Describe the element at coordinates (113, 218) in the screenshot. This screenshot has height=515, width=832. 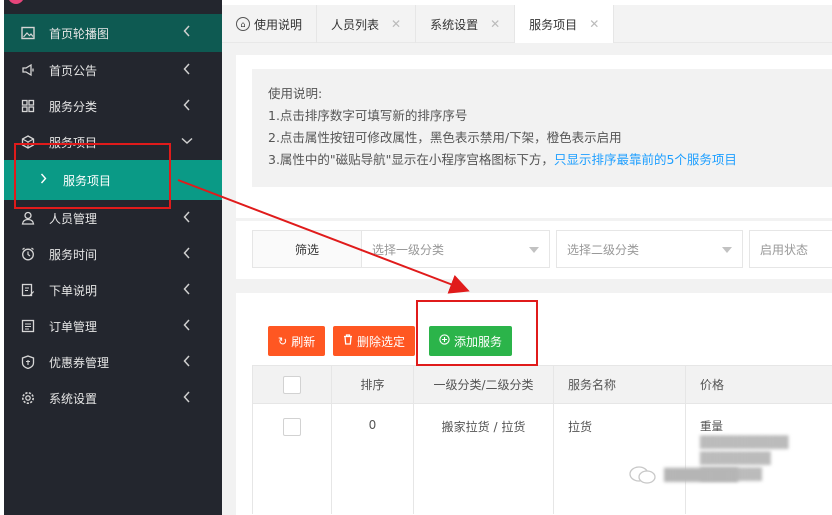
I see `sidebar-item-staff: 人员管理` at that location.